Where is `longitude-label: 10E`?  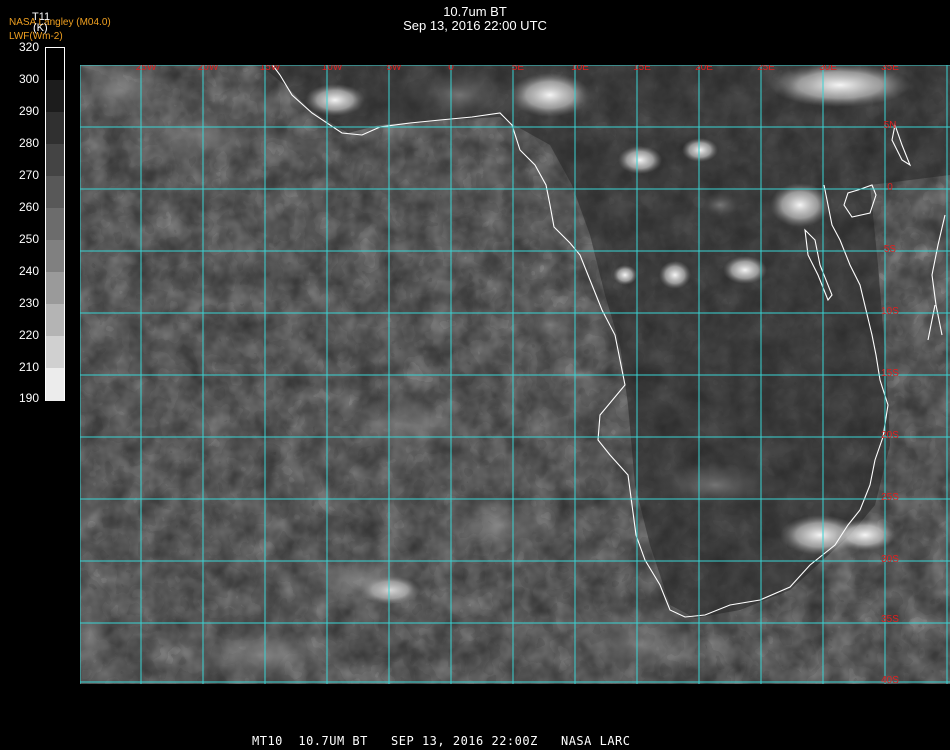 longitude-label: 10E is located at coordinates (580, 69).